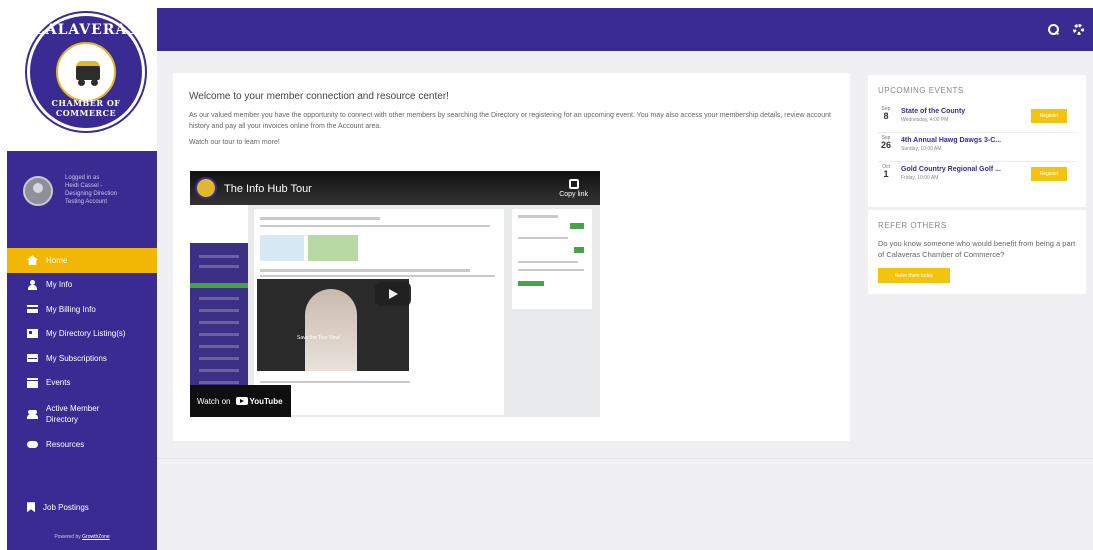  I want to click on bookmark-icon, so click(31, 507).